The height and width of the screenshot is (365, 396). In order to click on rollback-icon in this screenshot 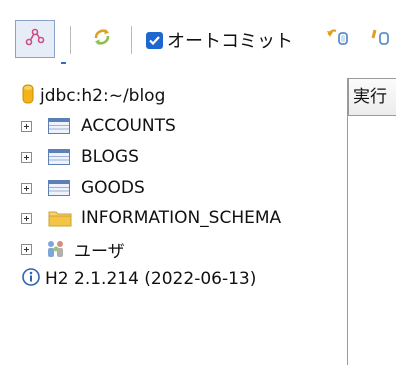, I will do `click(338, 39)`.